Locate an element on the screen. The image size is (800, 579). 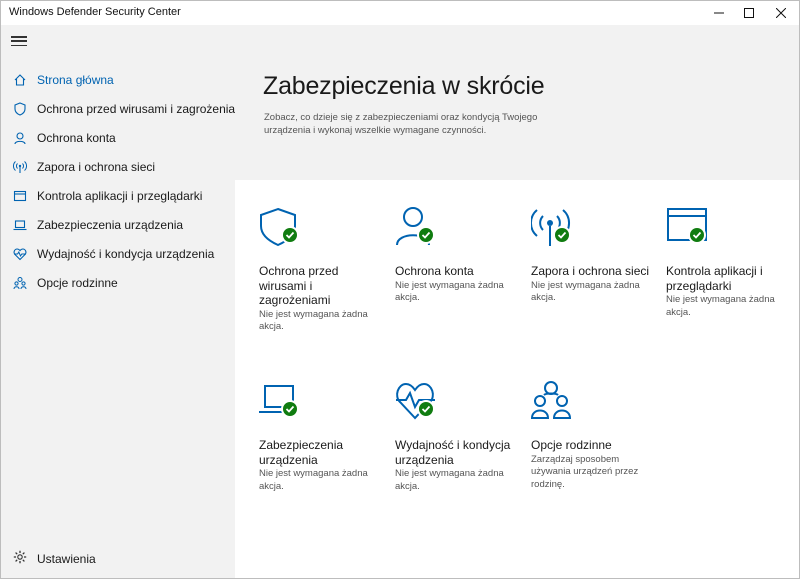
sidebar-item-label: Ochrona przed wirusami i zagrożeniami is located at coordinates (142, 108).